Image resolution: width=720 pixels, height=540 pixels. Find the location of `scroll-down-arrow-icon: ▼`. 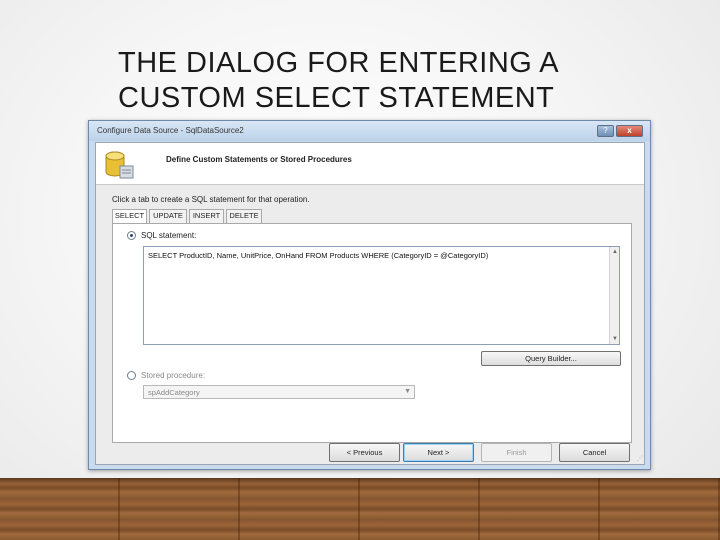

scroll-down-arrow-icon: ▼ is located at coordinates (615, 339).